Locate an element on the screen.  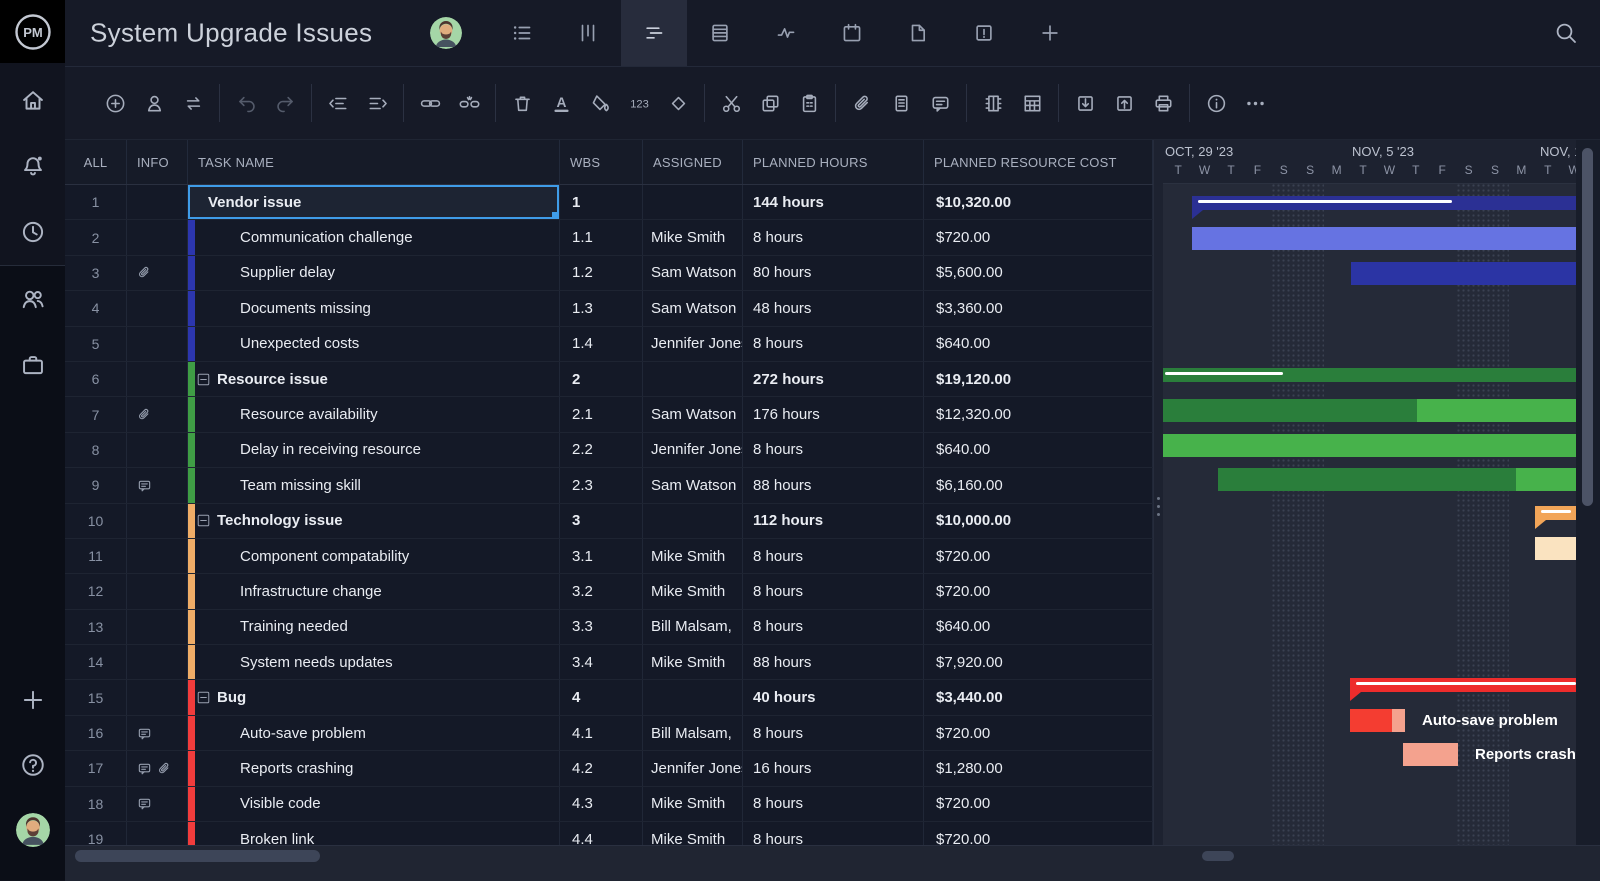
gantt-horizontal-scrollbar-thumb is located at coordinates (1218, 856).